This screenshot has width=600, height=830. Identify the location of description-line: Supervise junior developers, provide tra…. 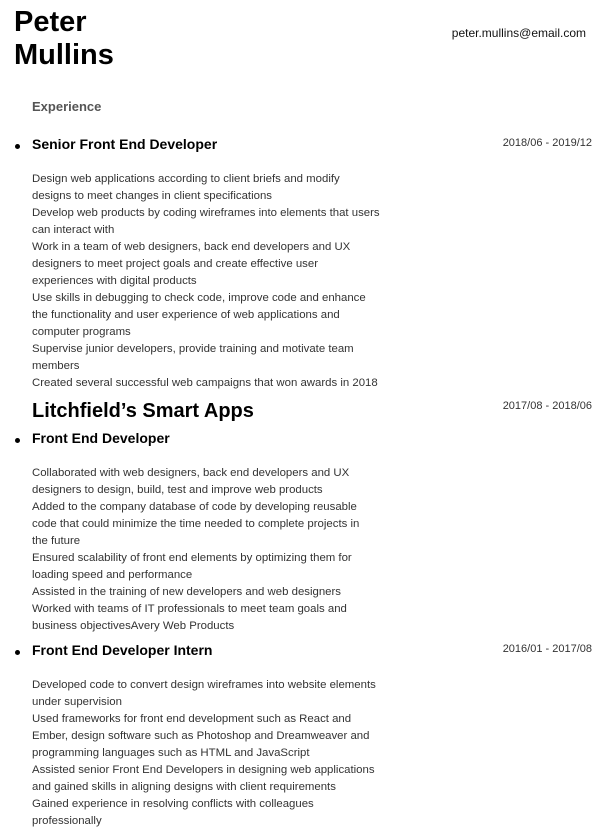
(193, 349).